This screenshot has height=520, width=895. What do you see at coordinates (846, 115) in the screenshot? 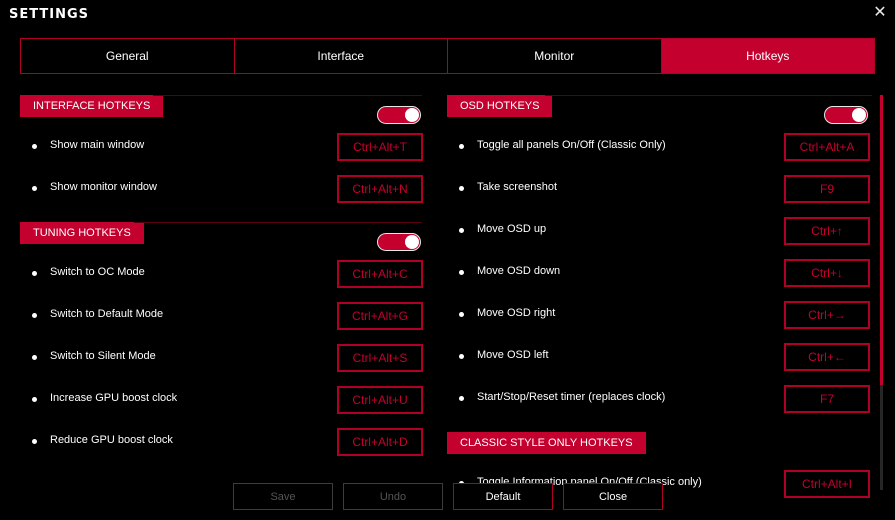
I see `osd-hotkeys-toggle` at bounding box center [846, 115].